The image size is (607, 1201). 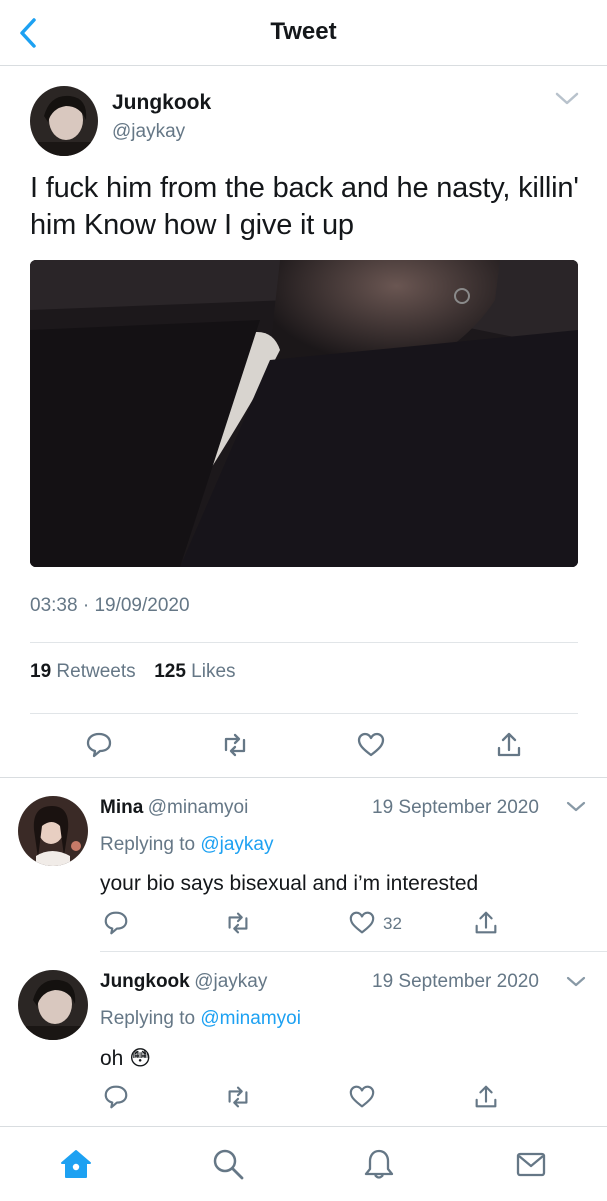 I want to click on envelope-icon, so click(x=531, y=1164).